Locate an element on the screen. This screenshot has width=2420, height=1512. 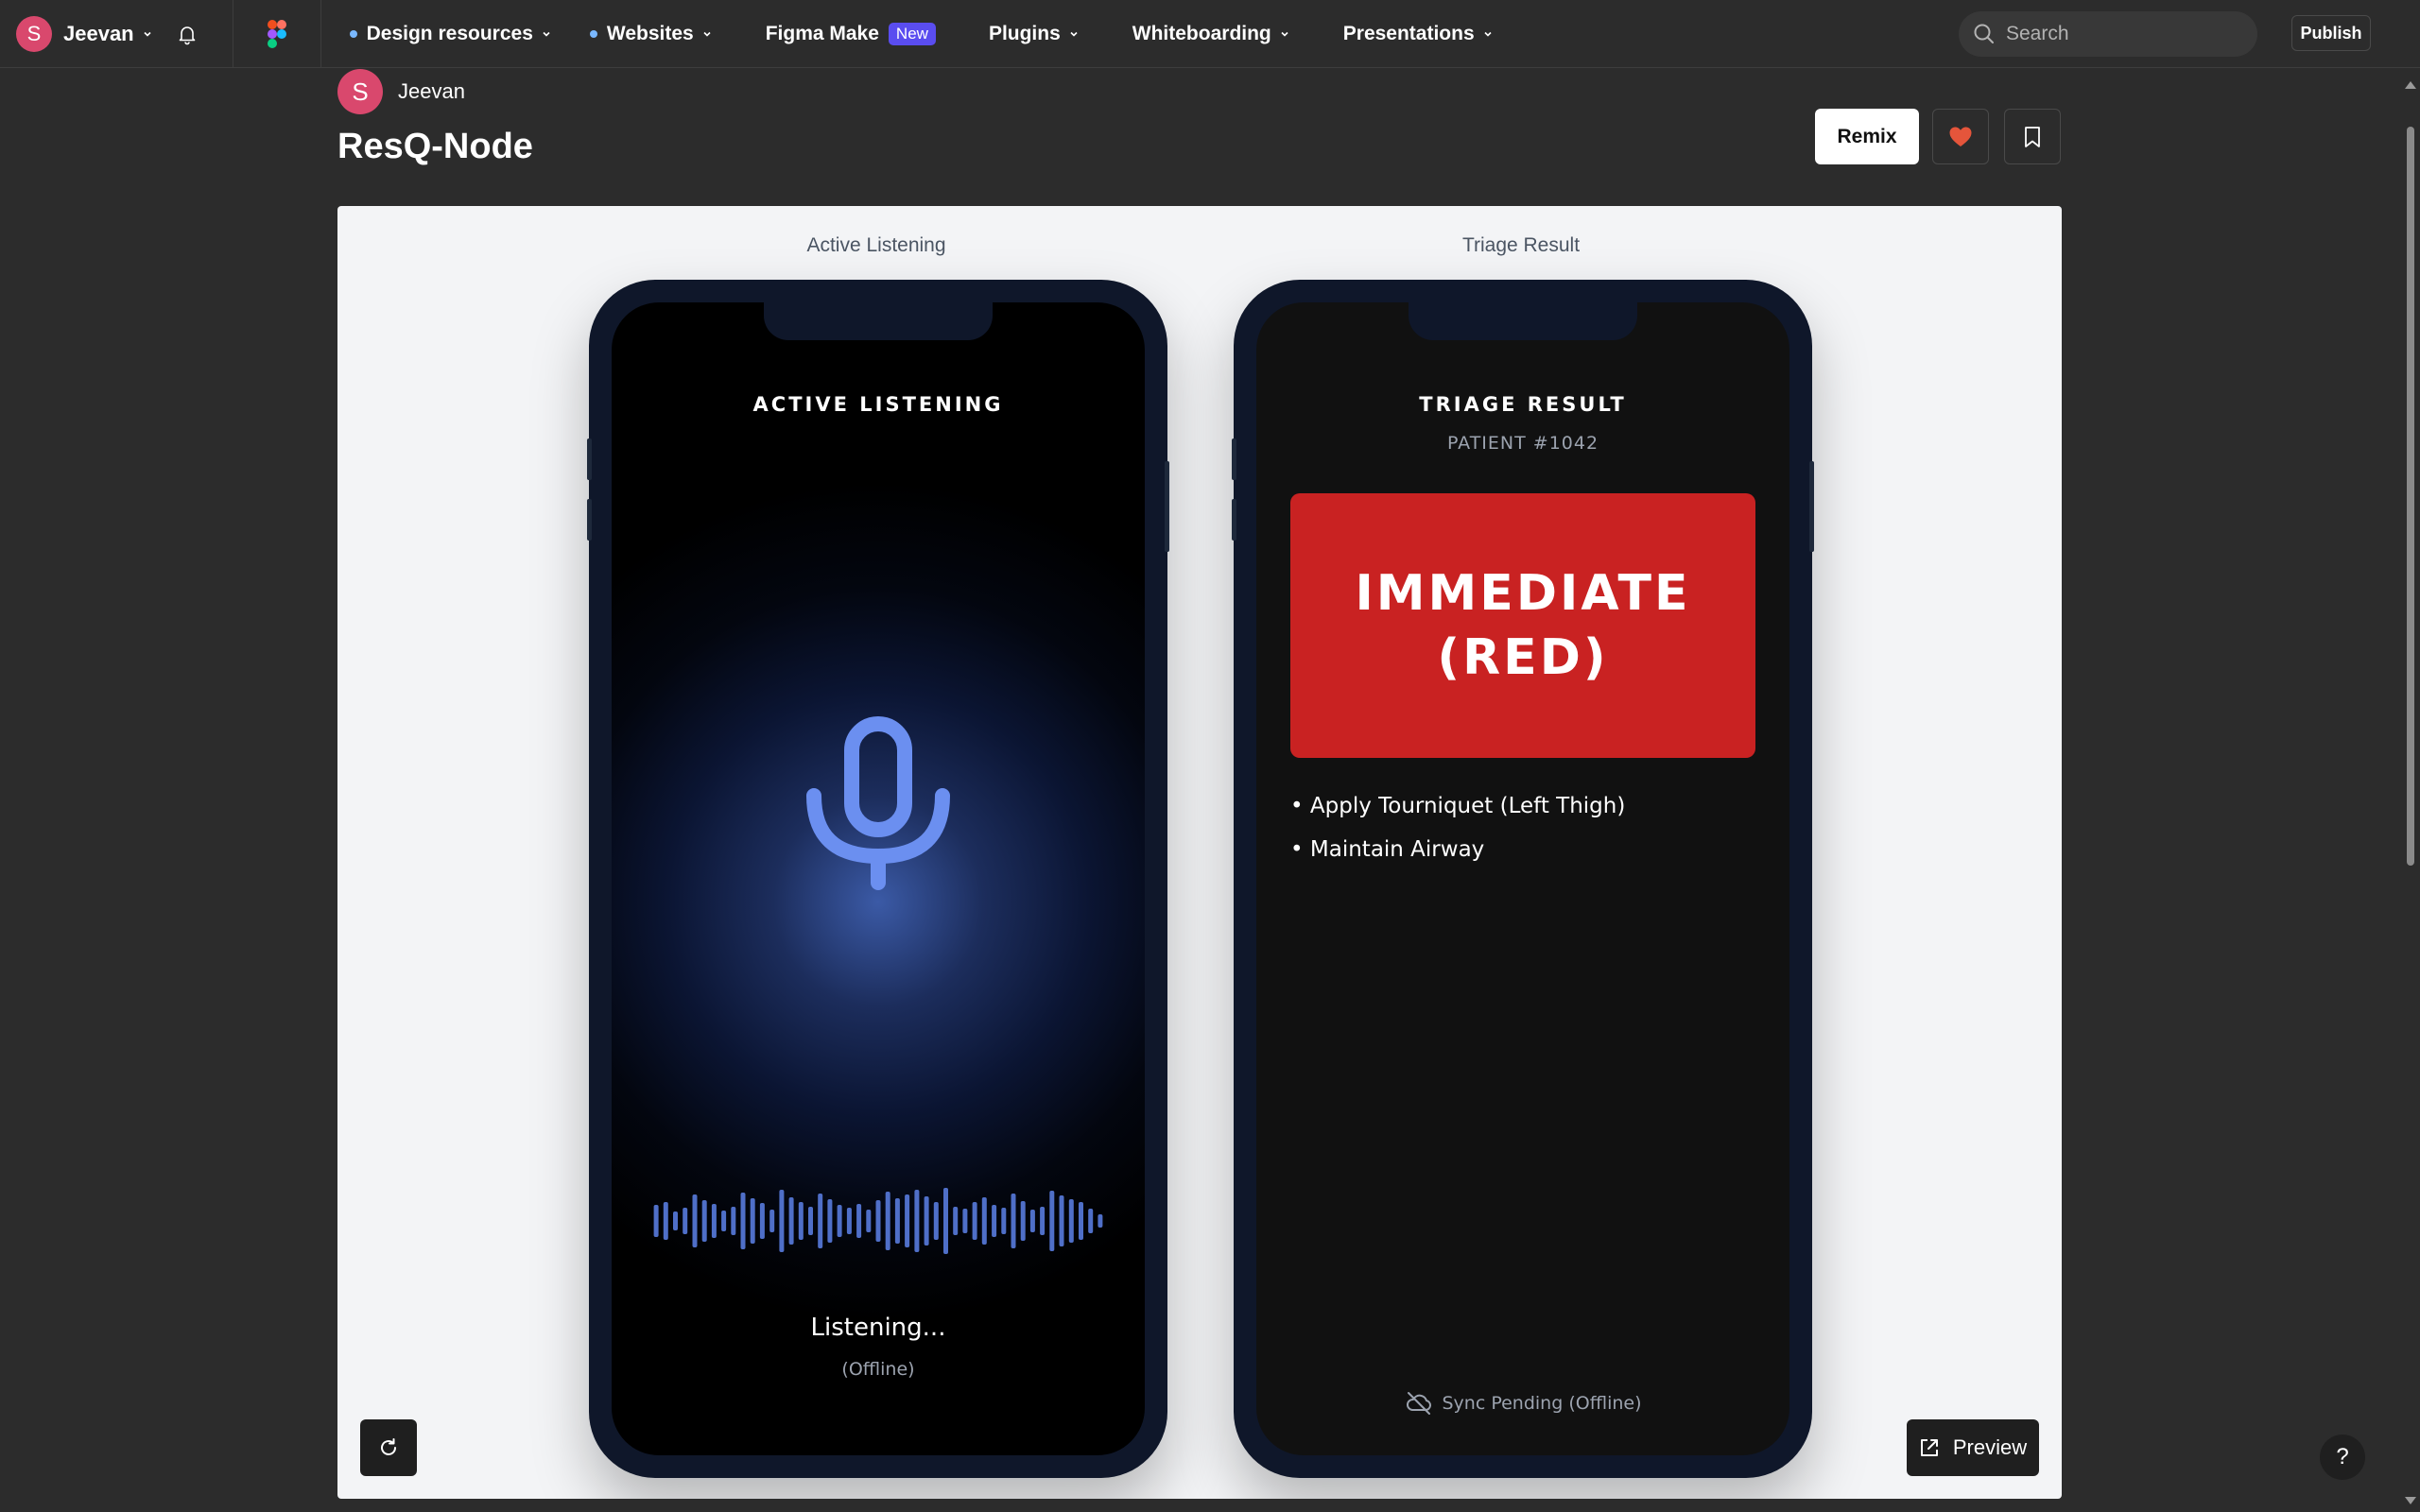
nav-websites-label: Websites is located at coordinates (650, 33).